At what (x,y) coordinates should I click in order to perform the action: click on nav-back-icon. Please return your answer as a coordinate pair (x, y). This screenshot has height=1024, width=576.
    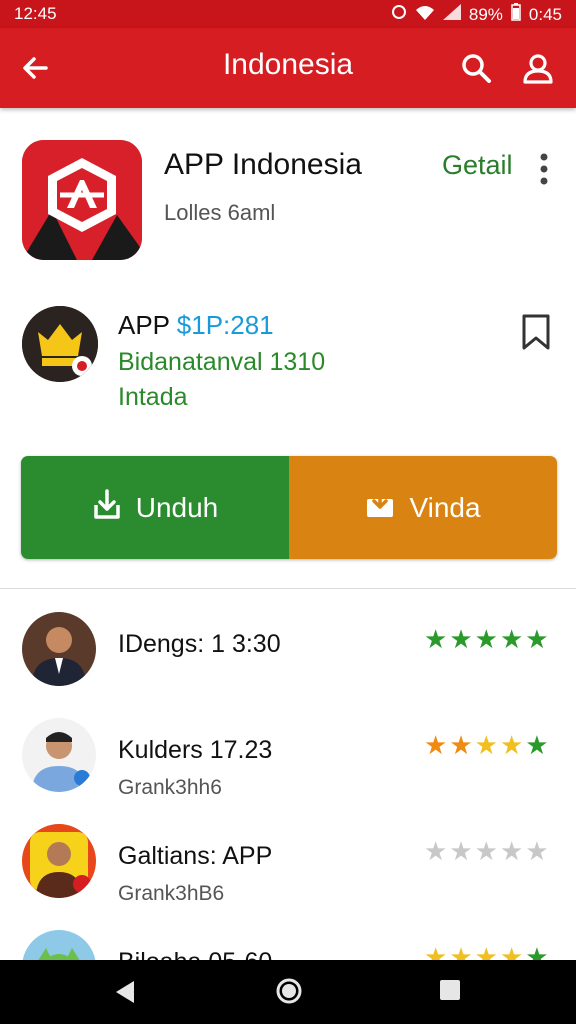
    Looking at the image, I should click on (125, 994).